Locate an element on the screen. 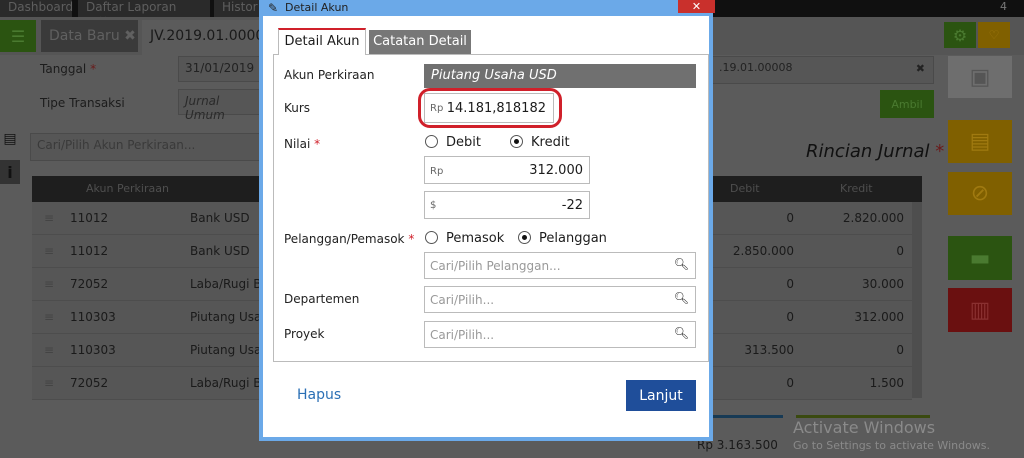 This screenshot has height=458, width=1024. kredit-radio: Kredit is located at coordinates (540, 142).